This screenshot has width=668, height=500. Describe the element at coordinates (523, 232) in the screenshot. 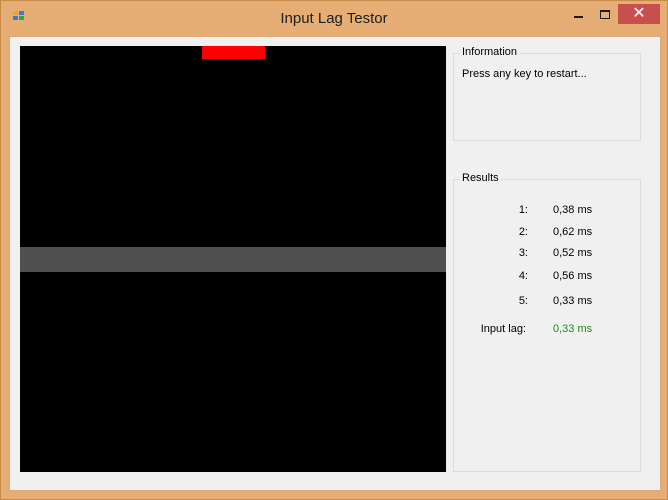

I see `result-label: 2:` at that location.